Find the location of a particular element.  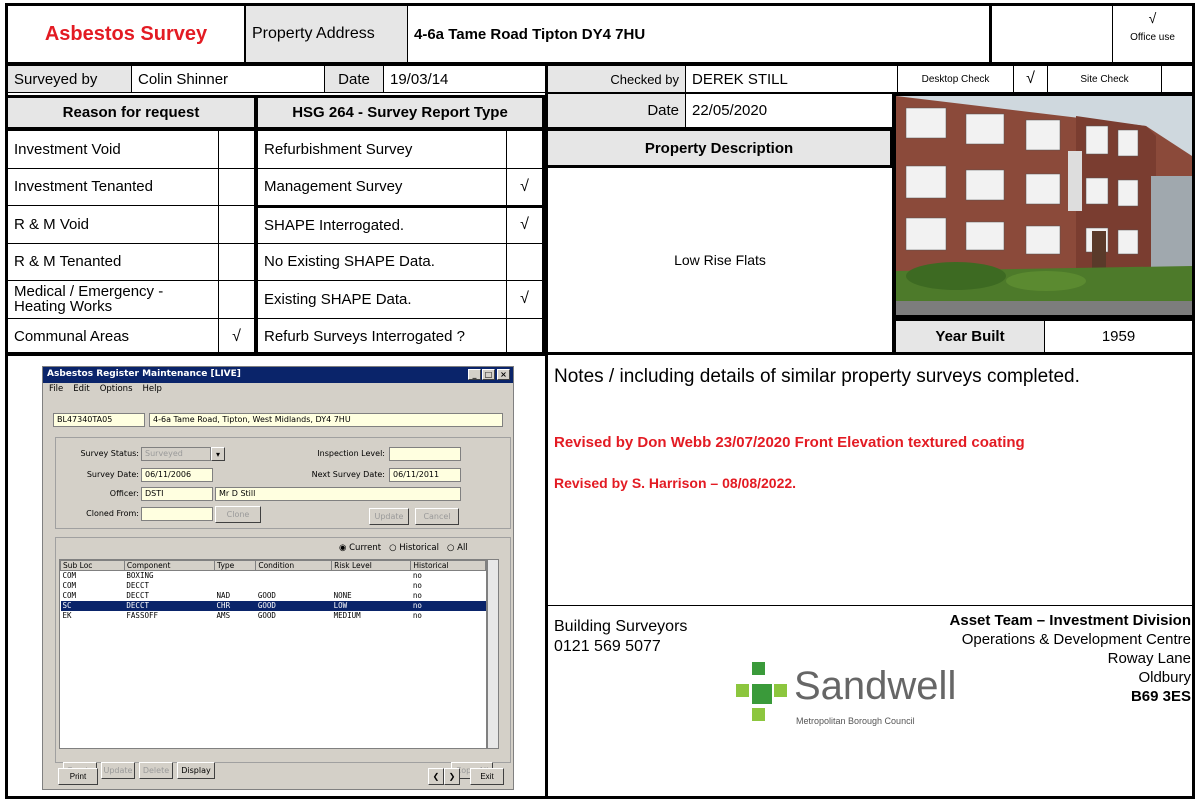

sandwell-logo: Sandwell Metropolitan Borough Council is located at coordinates (850, 705).